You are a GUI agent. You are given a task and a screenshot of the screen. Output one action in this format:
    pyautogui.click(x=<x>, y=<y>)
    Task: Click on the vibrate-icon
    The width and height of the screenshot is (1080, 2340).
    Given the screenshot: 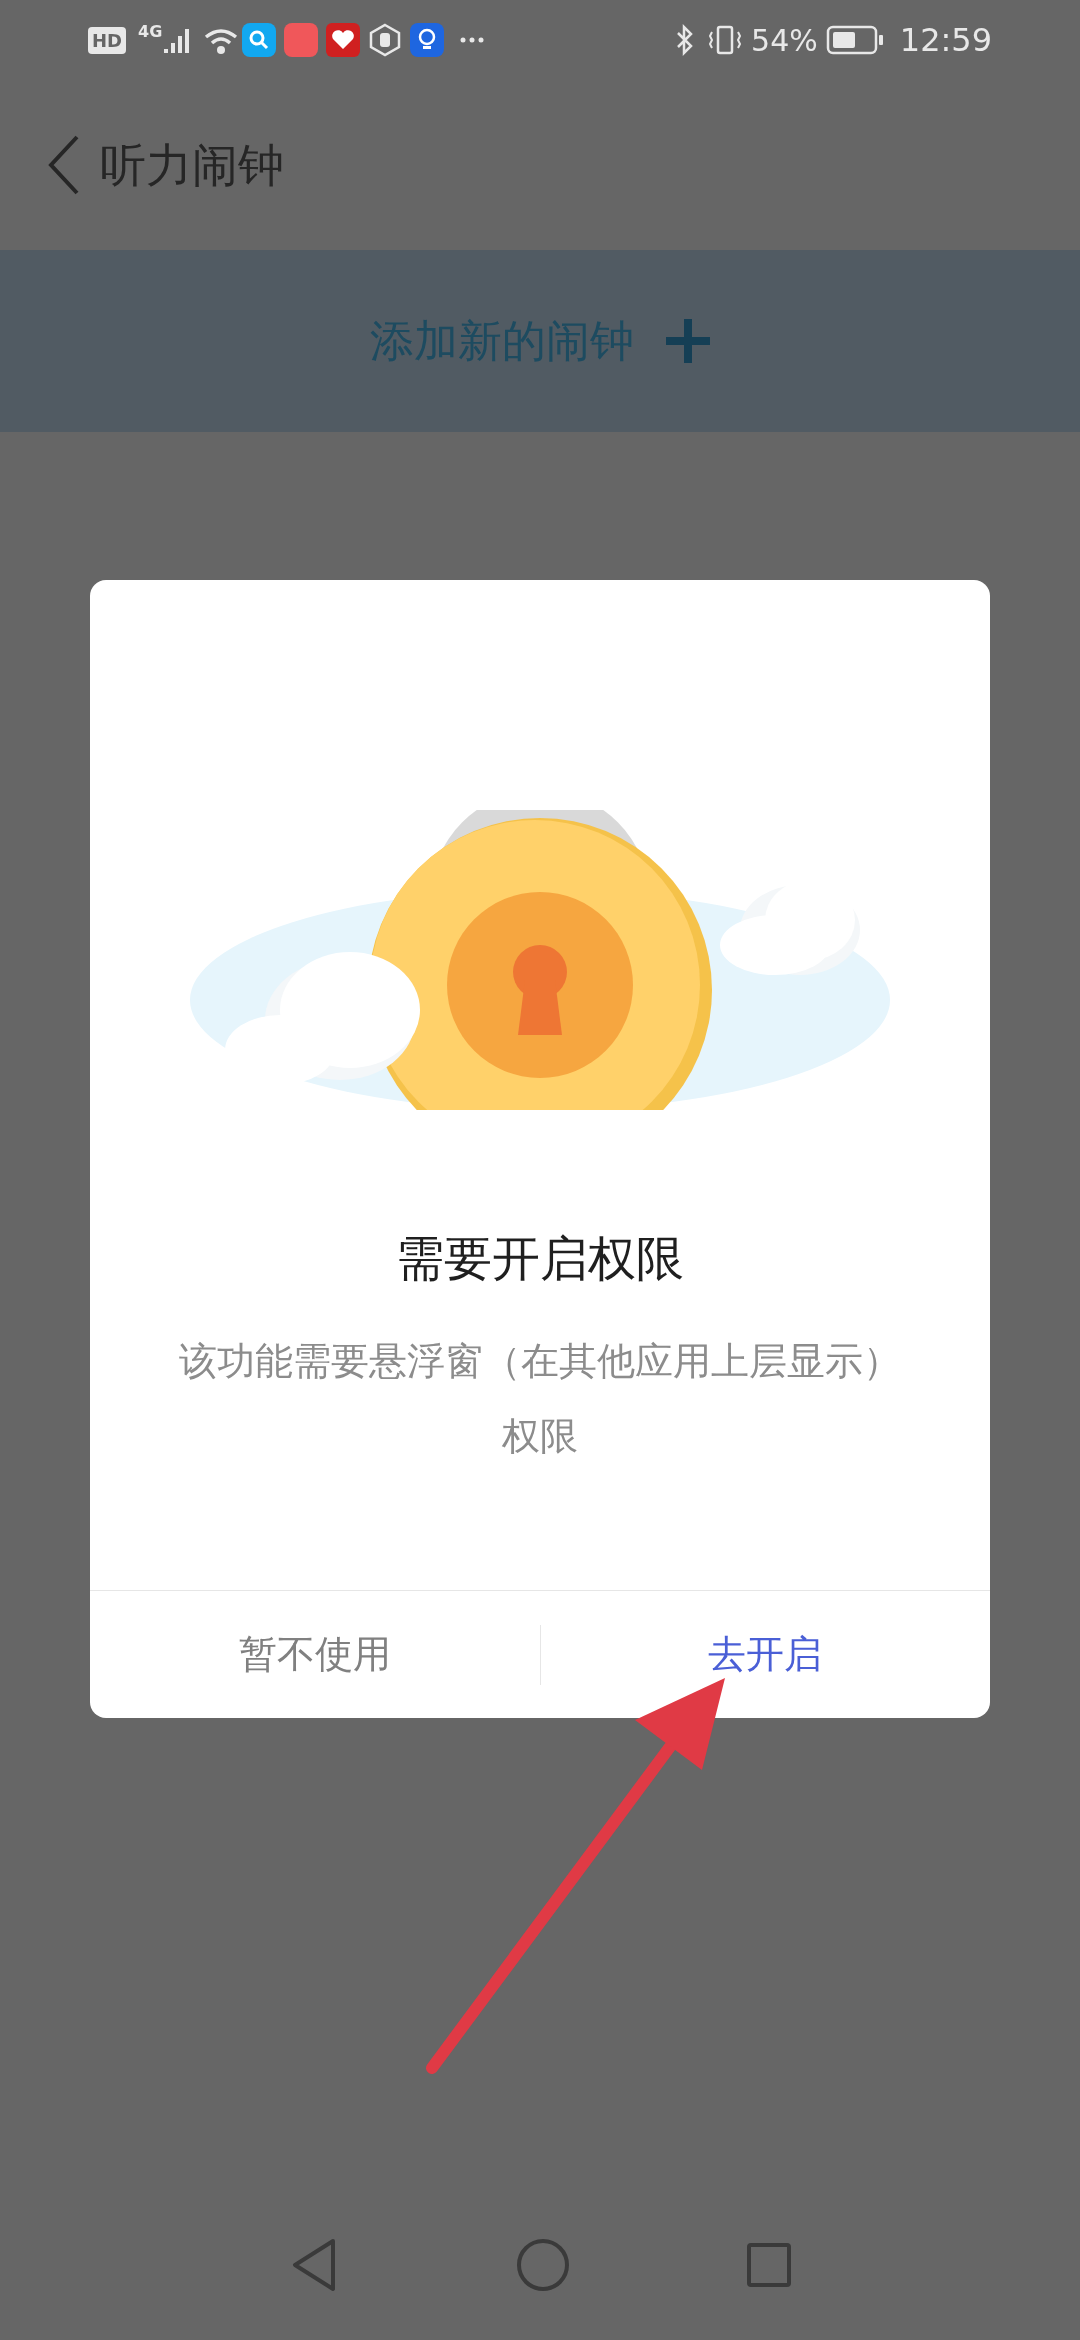 What is the action you would take?
    pyautogui.click(x=725, y=40)
    